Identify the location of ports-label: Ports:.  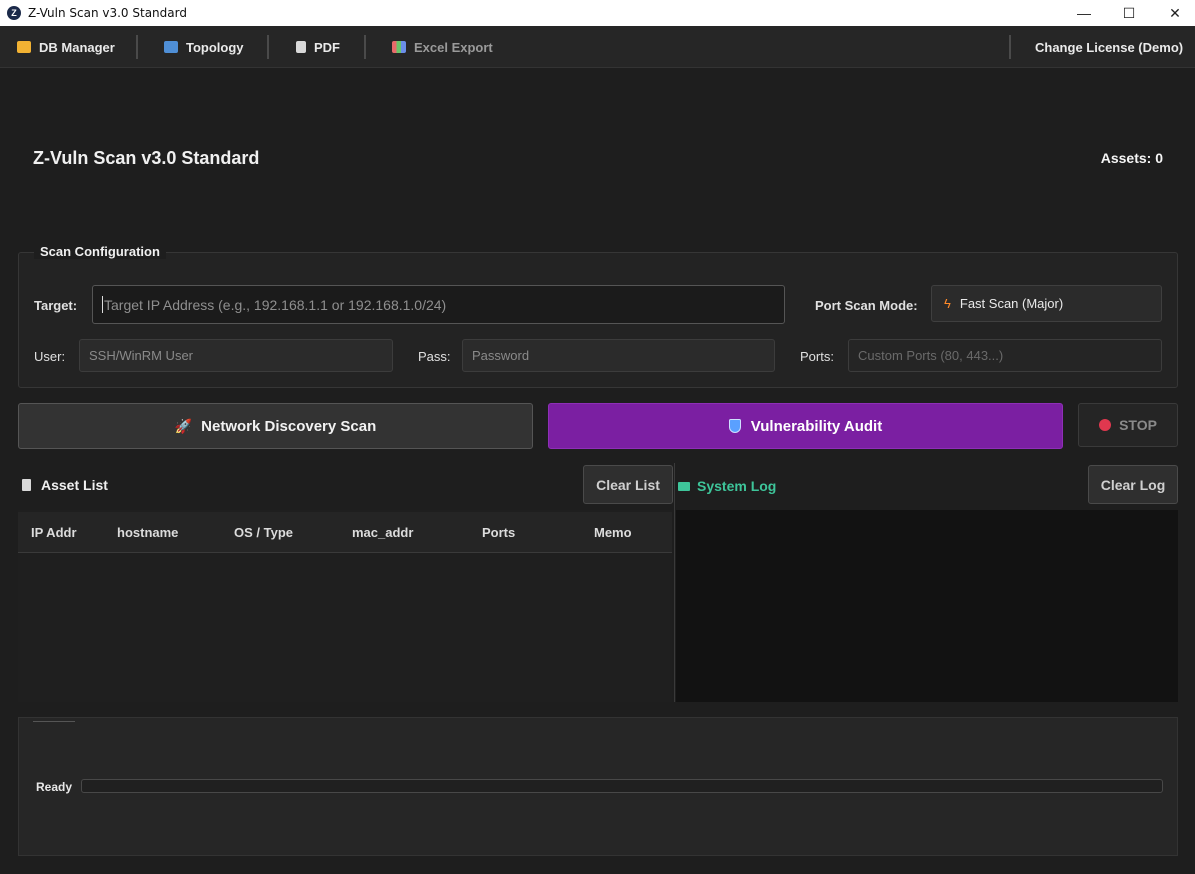
(817, 356).